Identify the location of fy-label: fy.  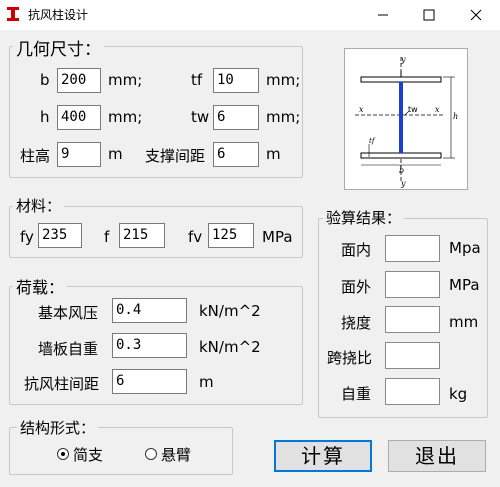
(27, 237).